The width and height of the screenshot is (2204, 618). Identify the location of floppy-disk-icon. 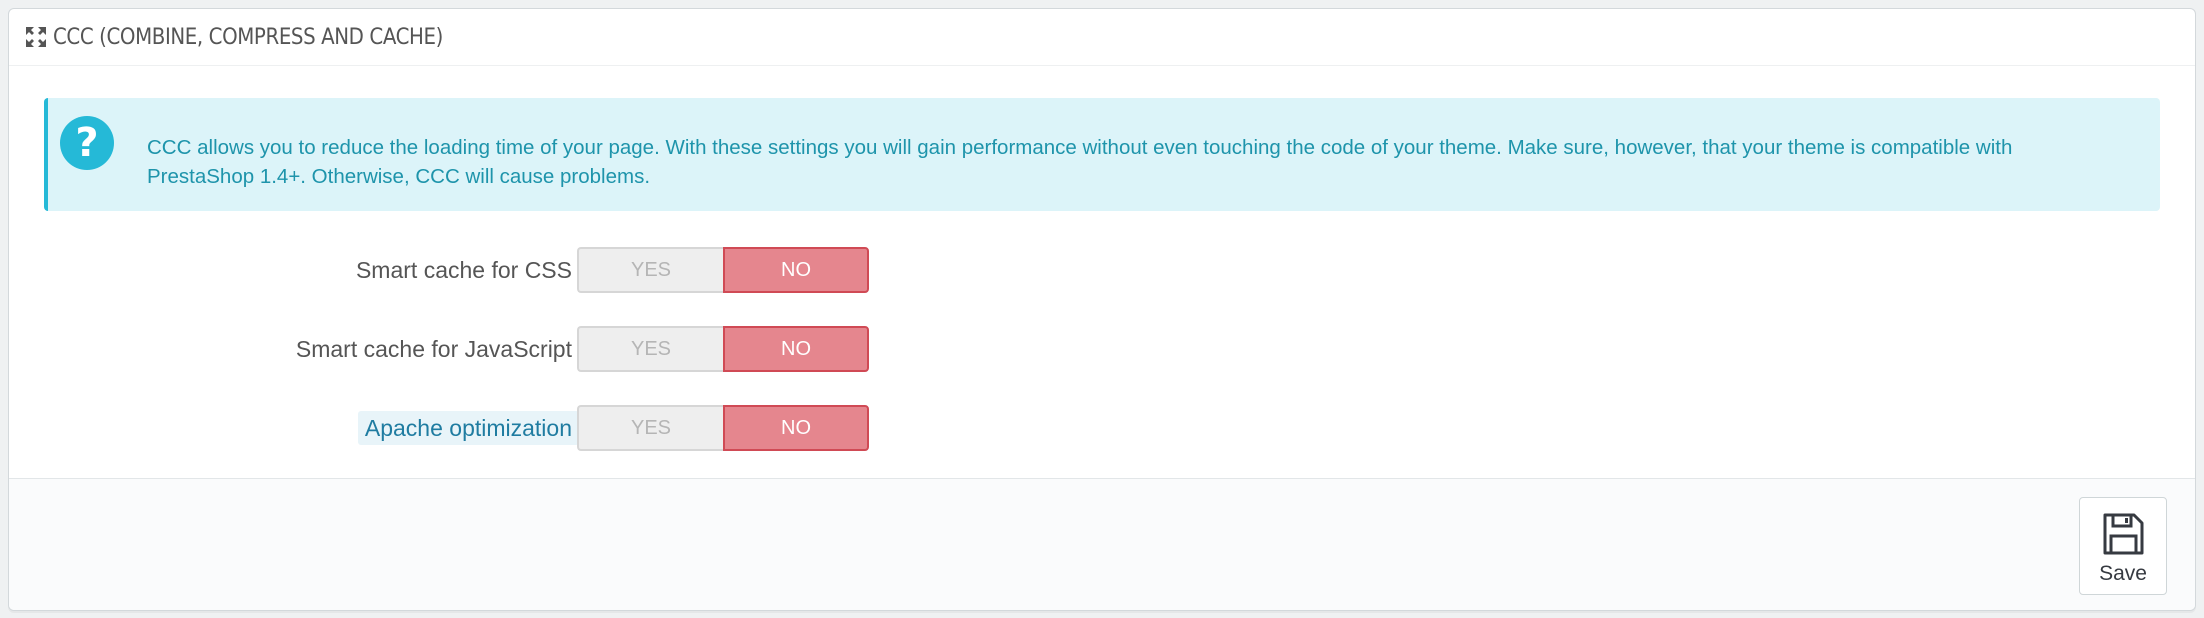
(2123, 534).